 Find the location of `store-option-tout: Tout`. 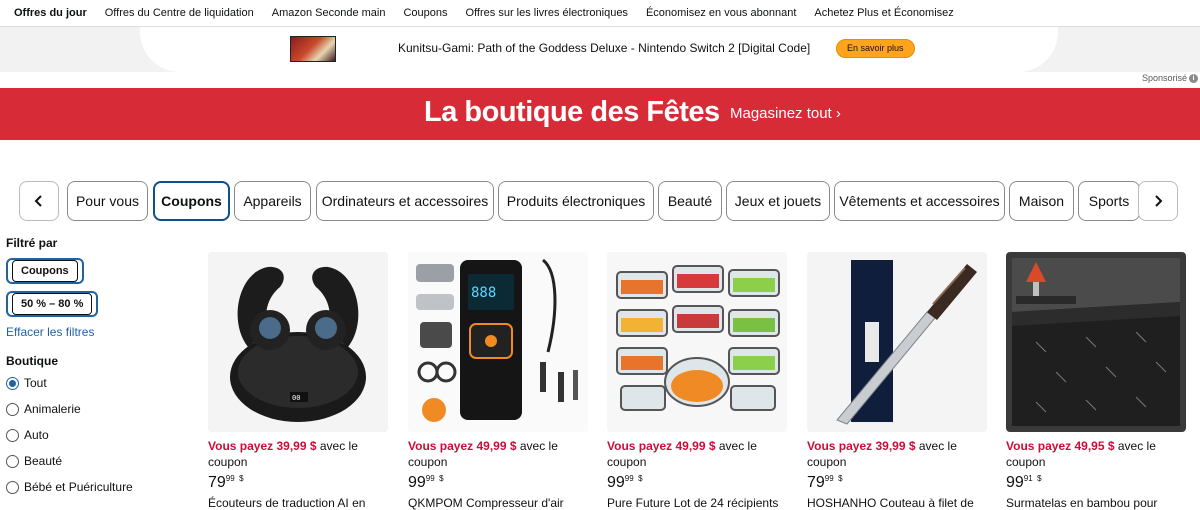

store-option-tout: Tout is located at coordinates (101, 383).